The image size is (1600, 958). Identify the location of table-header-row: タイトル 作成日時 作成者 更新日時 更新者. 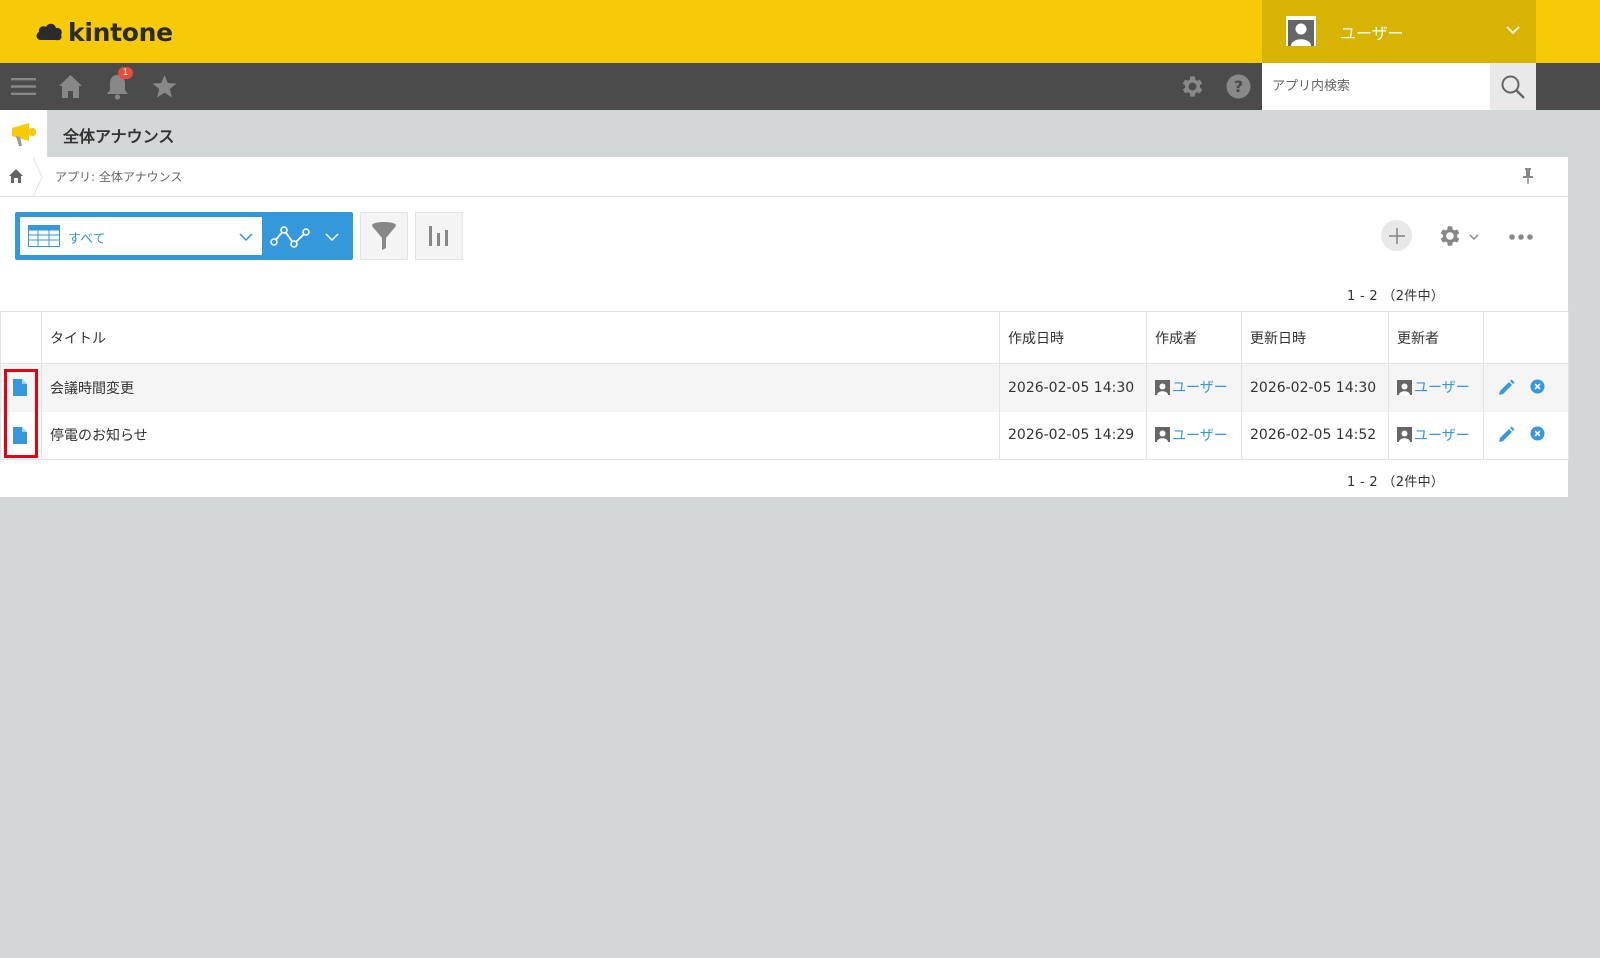
(784, 337).